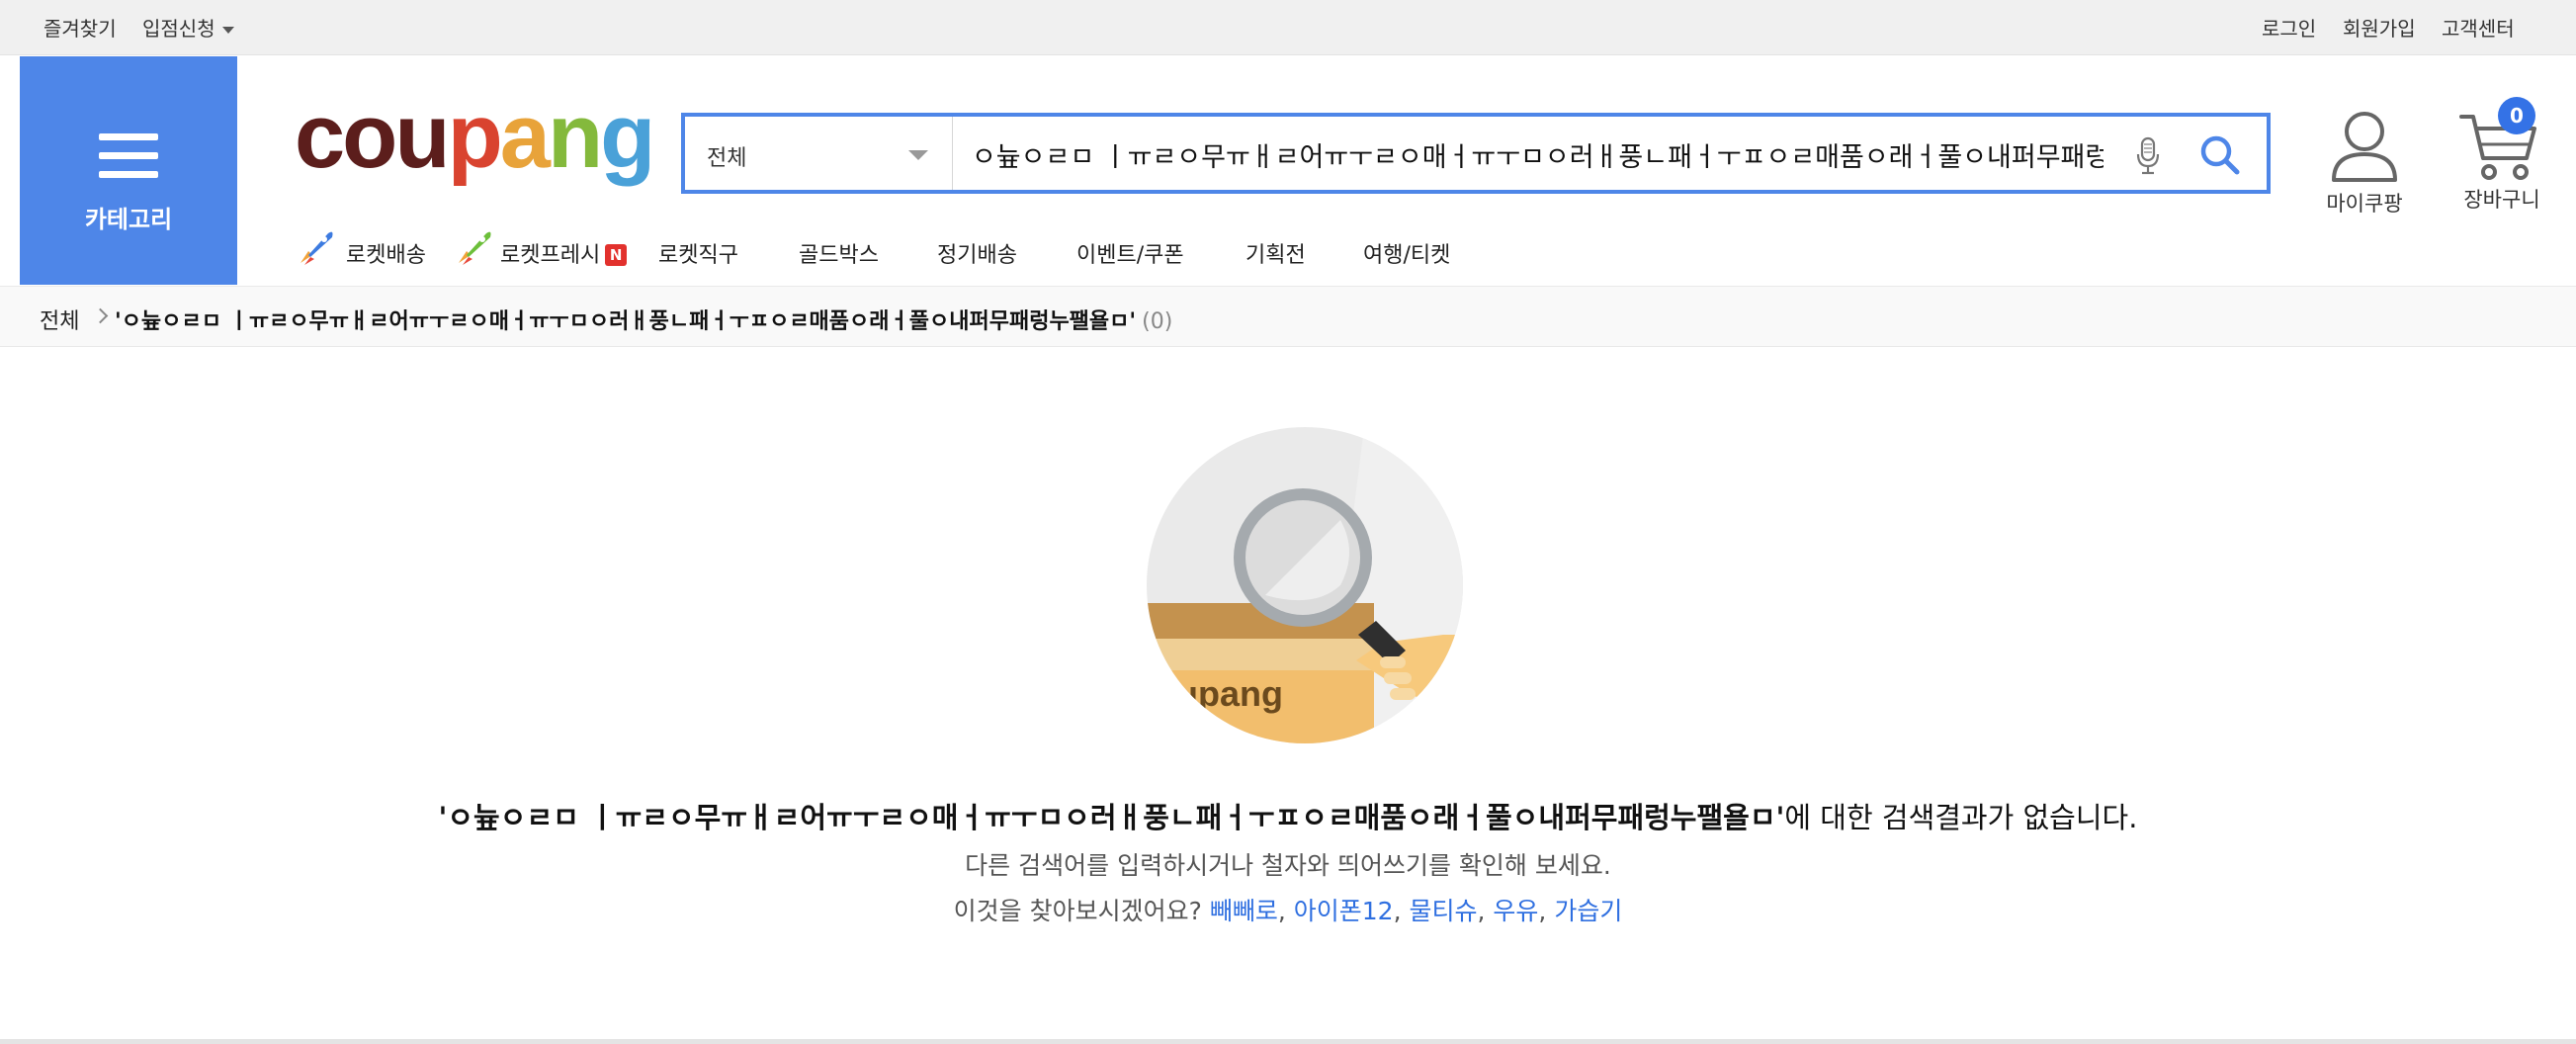  Describe the element at coordinates (2478, 28) in the screenshot. I see `customer-center-link: 고객센터` at that location.